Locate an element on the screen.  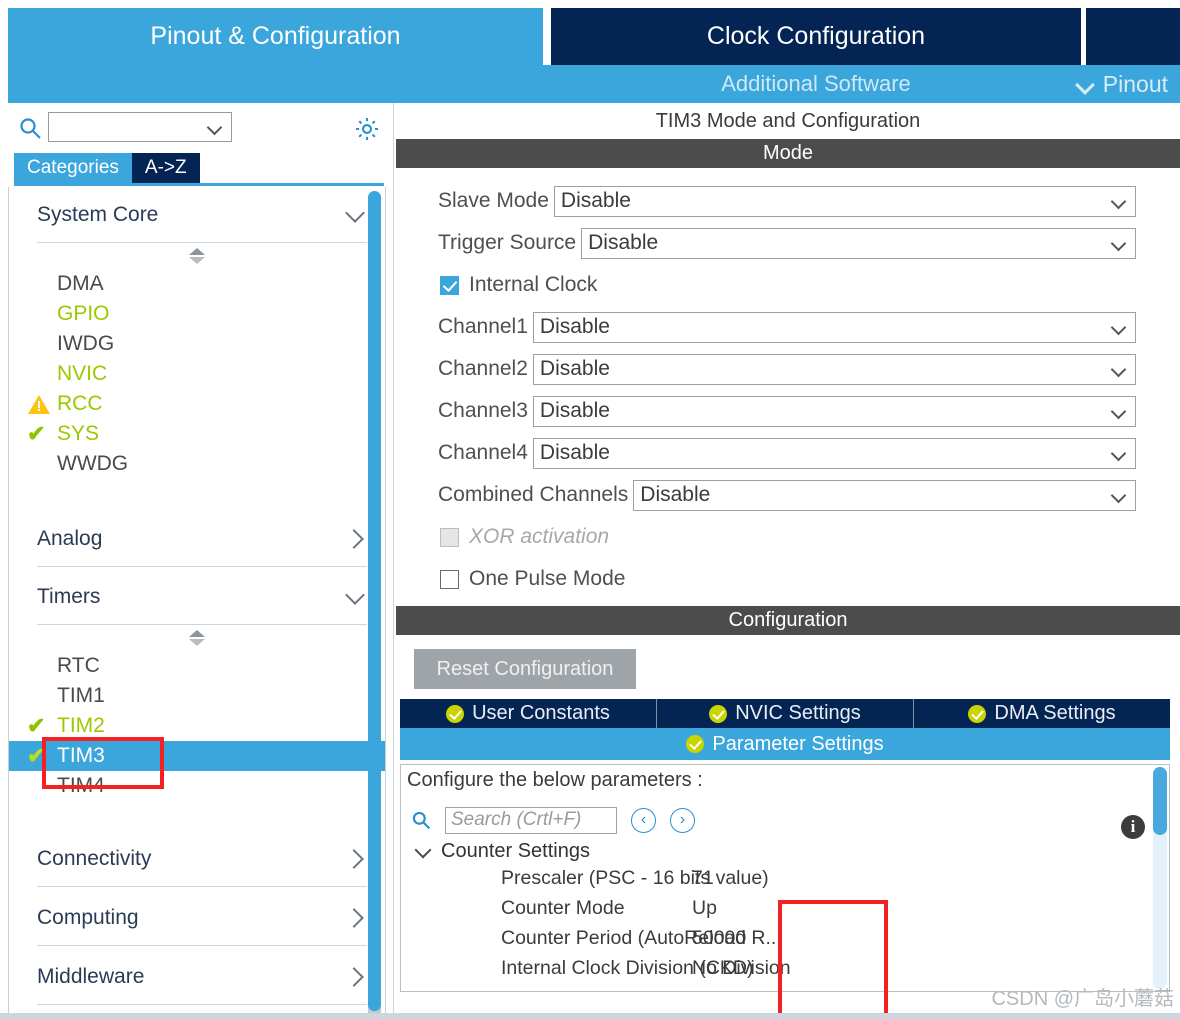
channel1-value: Disable is located at coordinates (574, 326).